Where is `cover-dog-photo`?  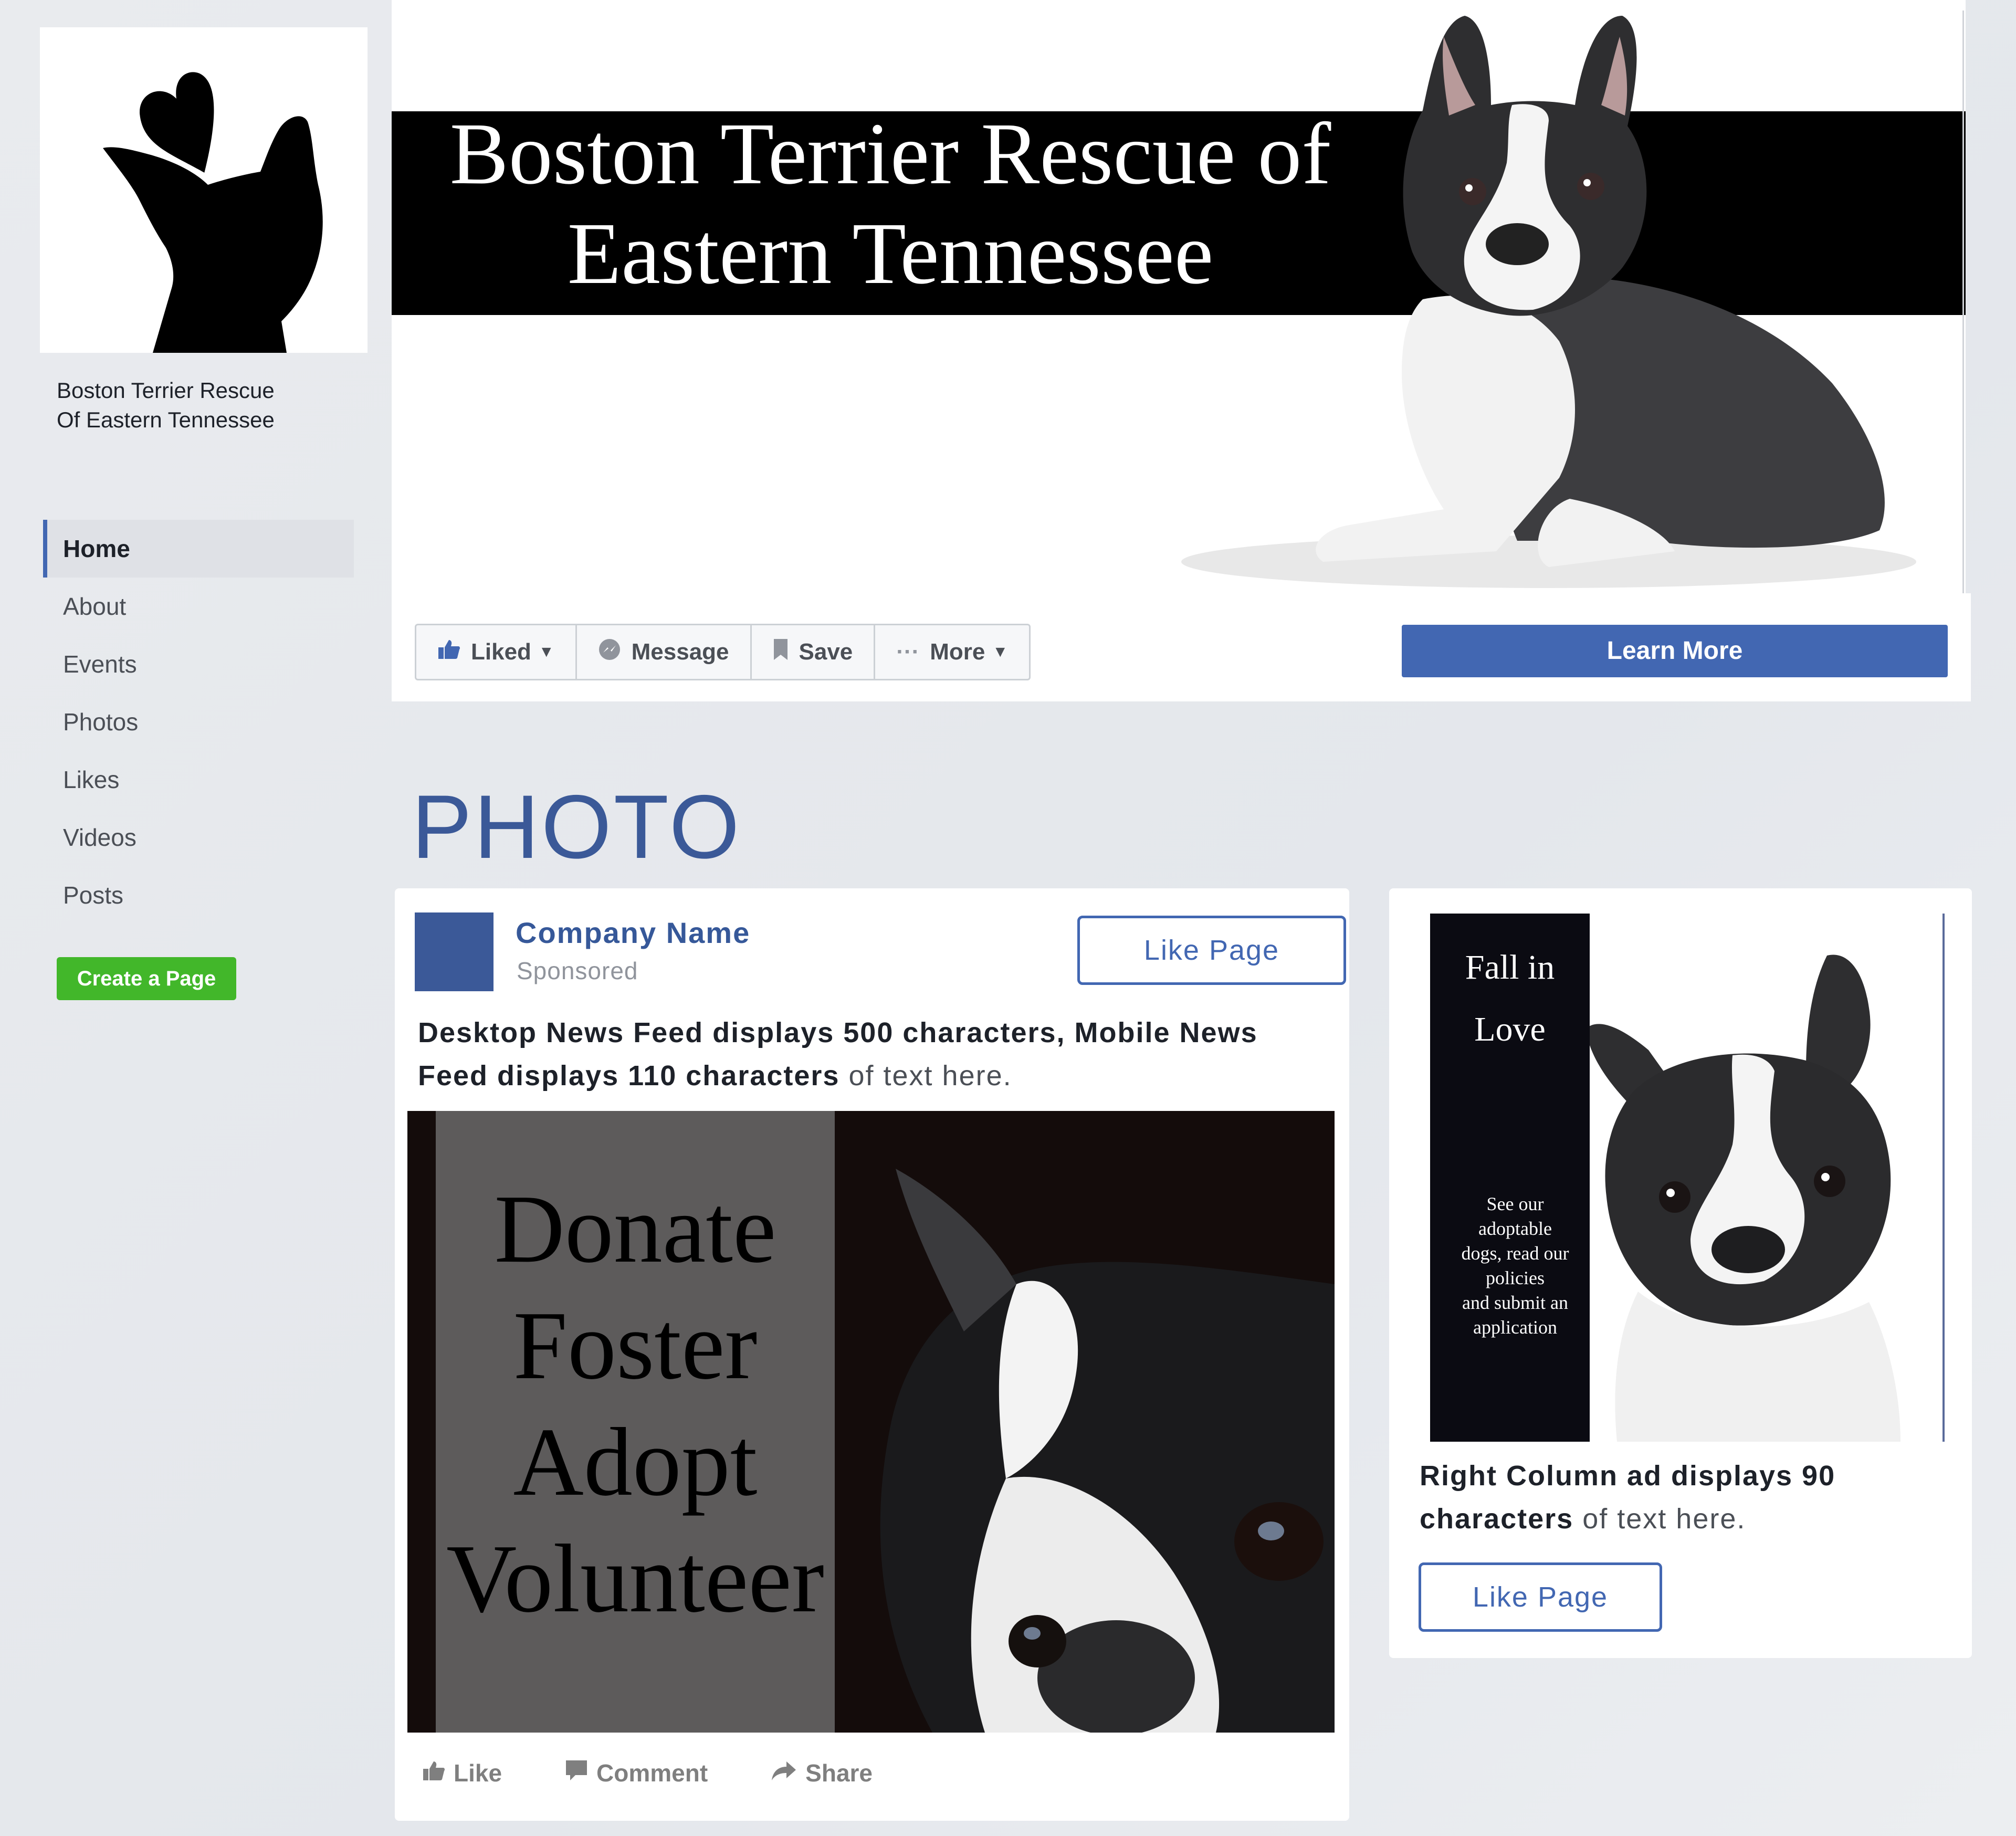
cover-dog-photo is located at coordinates (1548, 302).